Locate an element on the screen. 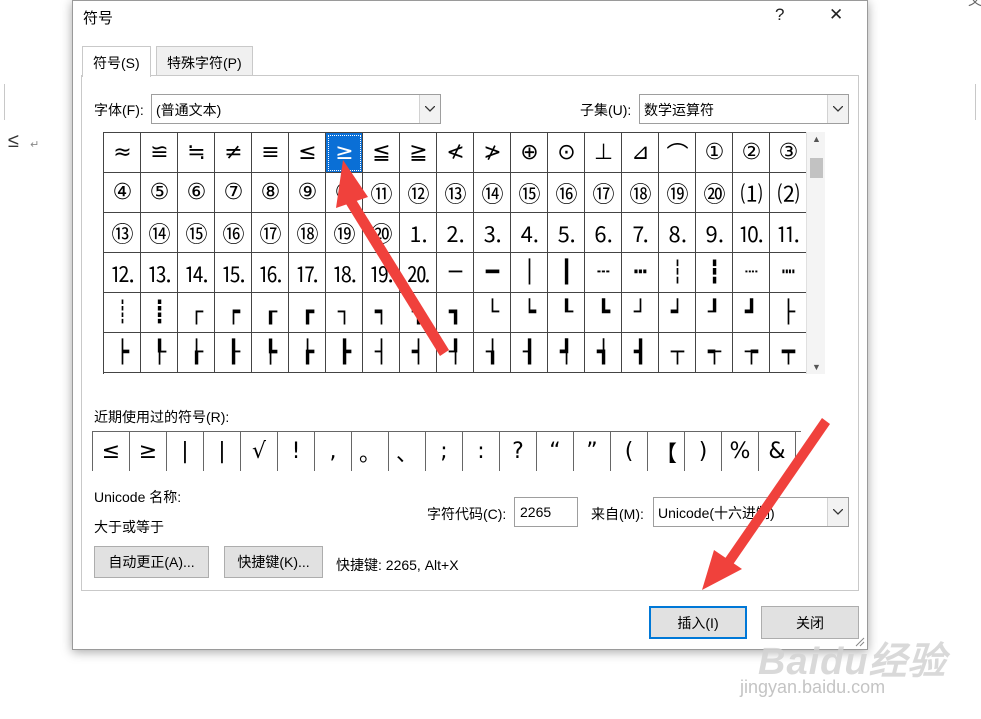 Image resolution: width=981 pixels, height=719 pixels. symbol-cell: ┅ is located at coordinates (640, 273).